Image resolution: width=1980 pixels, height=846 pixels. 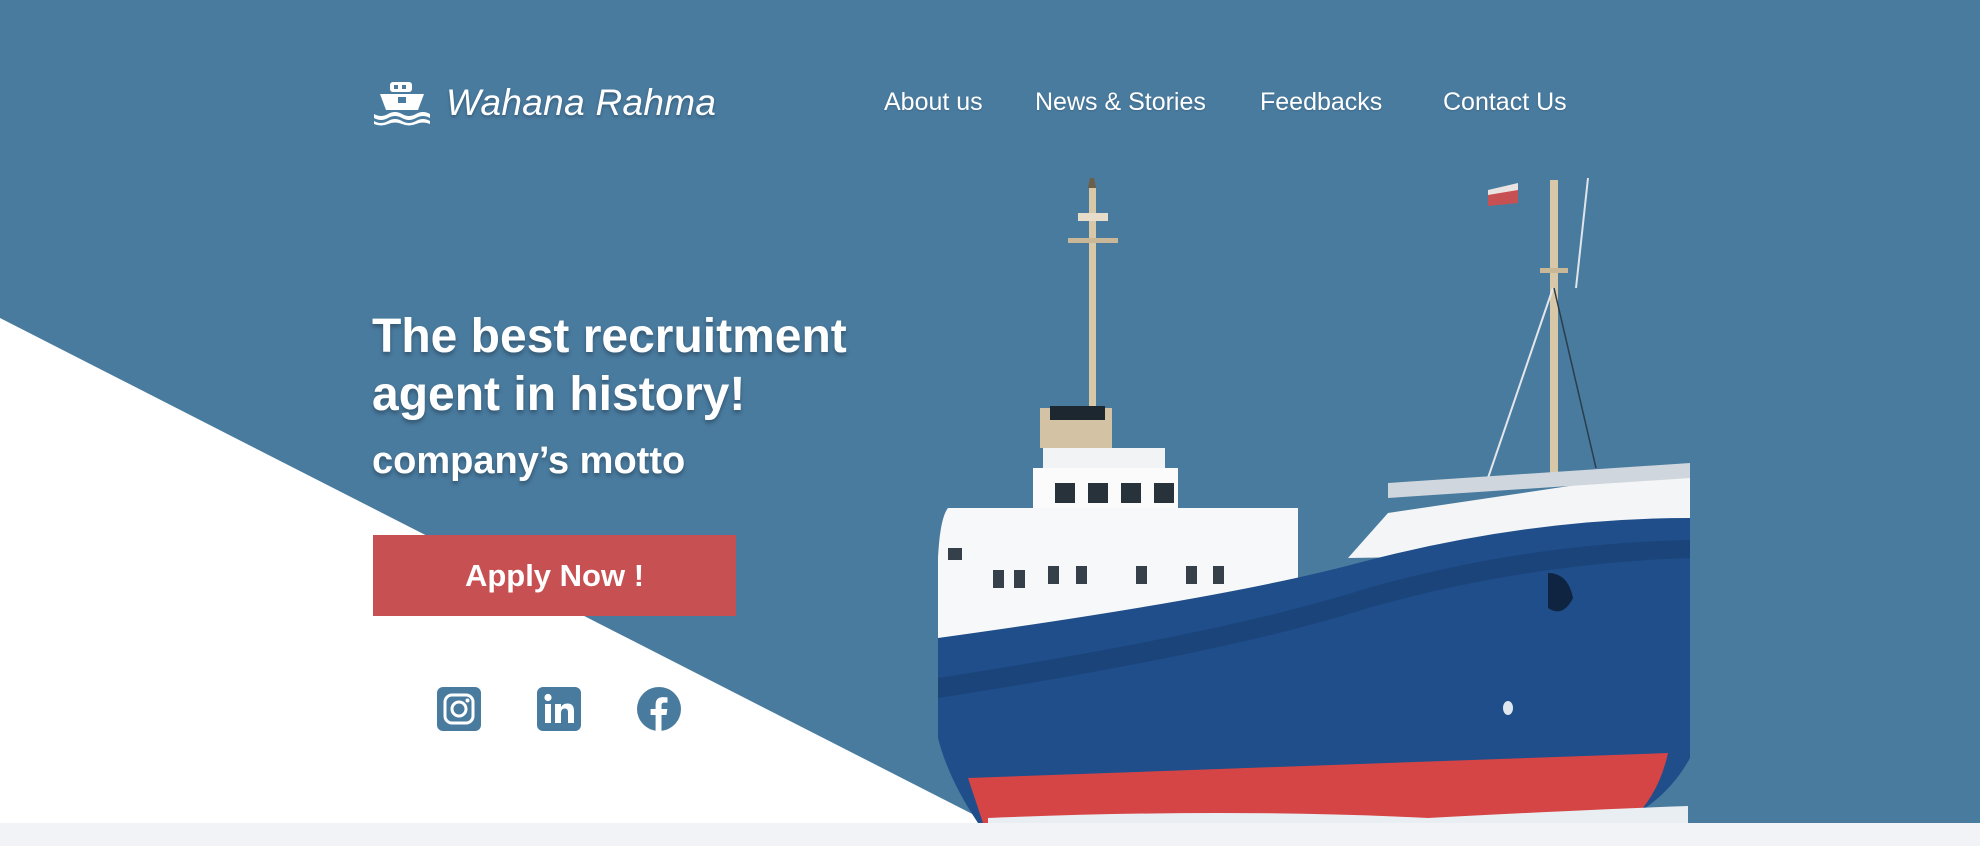 What do you see at coordinates (609, 365) in the screenshot?
I see `hero-headline: The best recruitment agent in history!` at bounding box center [609, 365].